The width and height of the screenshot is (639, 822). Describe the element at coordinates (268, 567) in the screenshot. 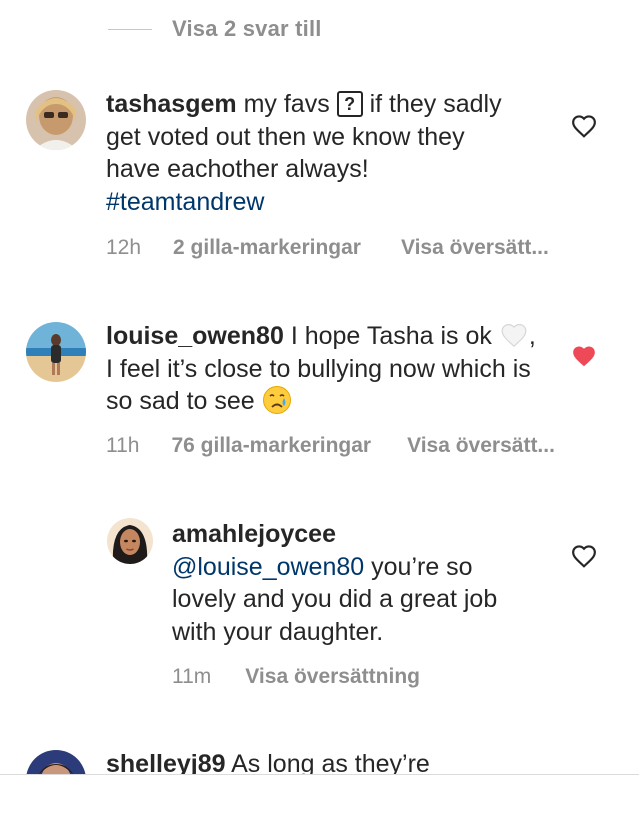

I see `mention-link: @louise_owen80` at that location.